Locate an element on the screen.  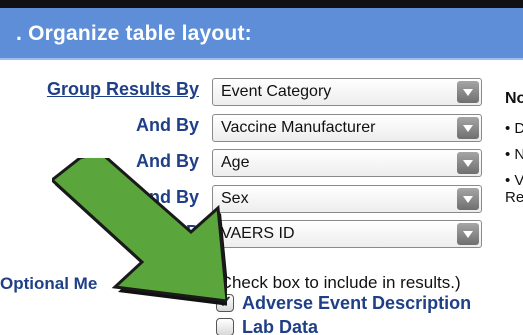
lab-data-option: Lab Data is located at coordinates (267, 325).